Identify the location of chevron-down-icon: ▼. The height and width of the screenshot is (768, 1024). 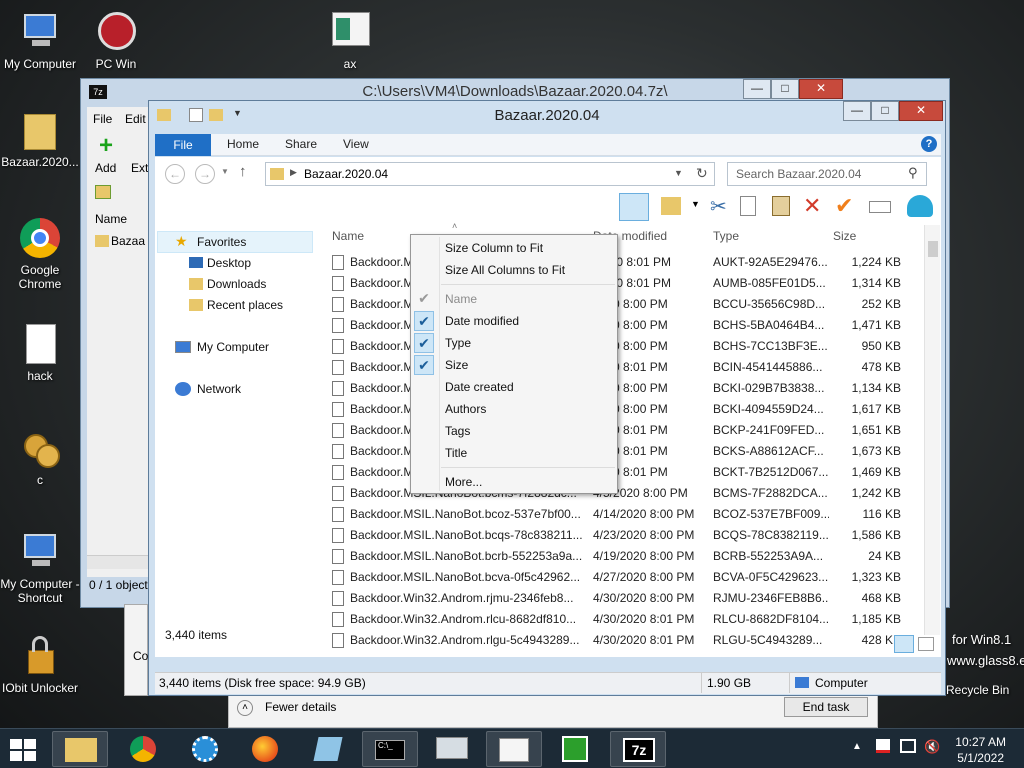
(695, 204).